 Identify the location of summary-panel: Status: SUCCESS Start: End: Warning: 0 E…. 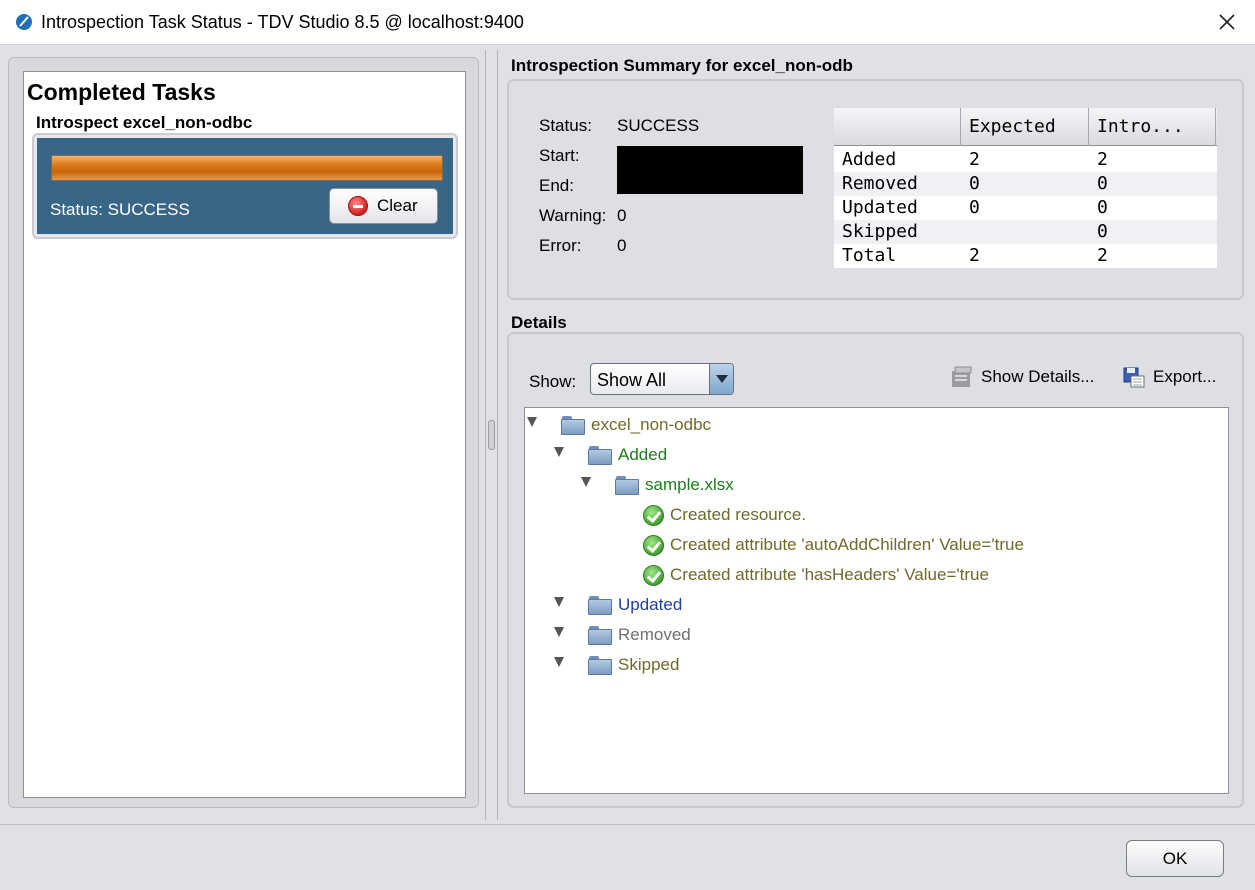
(875, 189).